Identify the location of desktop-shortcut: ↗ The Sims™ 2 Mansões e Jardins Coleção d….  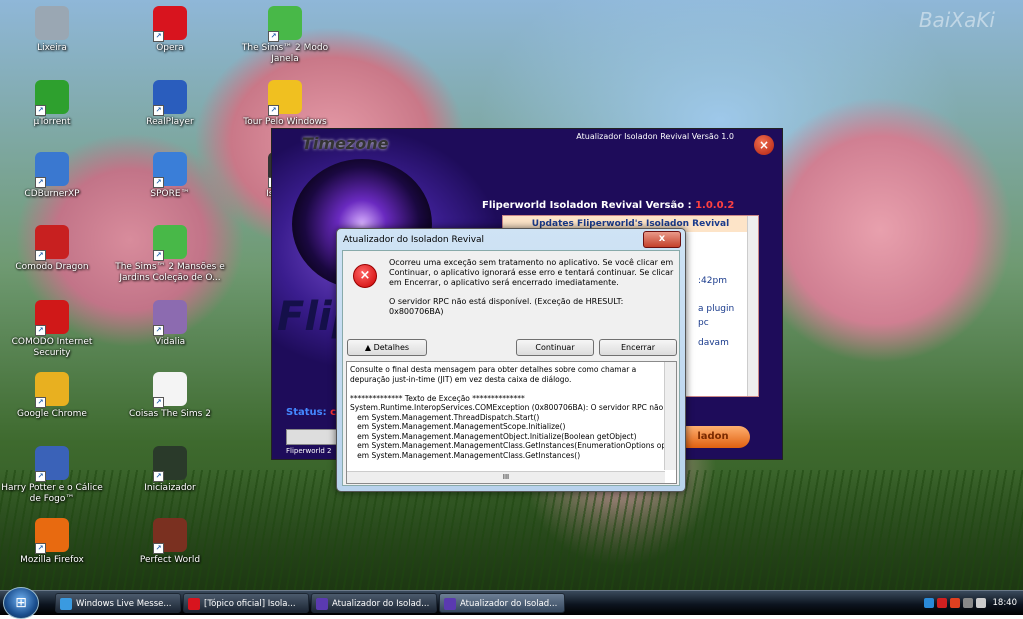
(170, 254).